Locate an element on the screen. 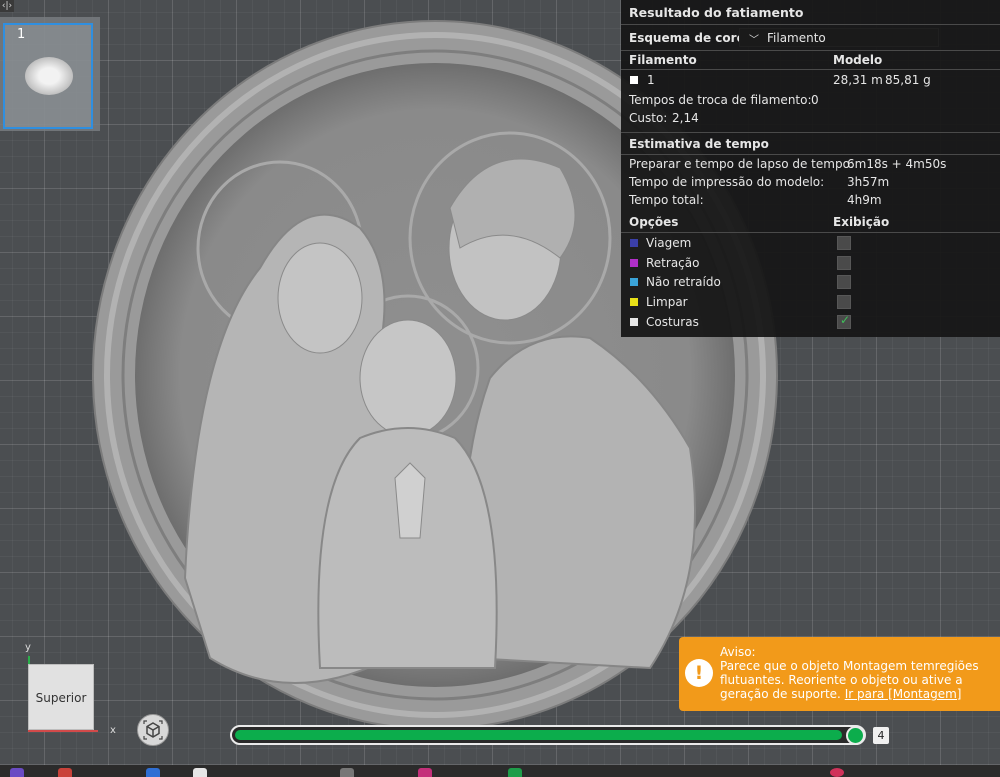 The height and width of the screenshot is (777, 1000). collapse-toggle-icon: ‹|› is located at coordinates (7, 6).